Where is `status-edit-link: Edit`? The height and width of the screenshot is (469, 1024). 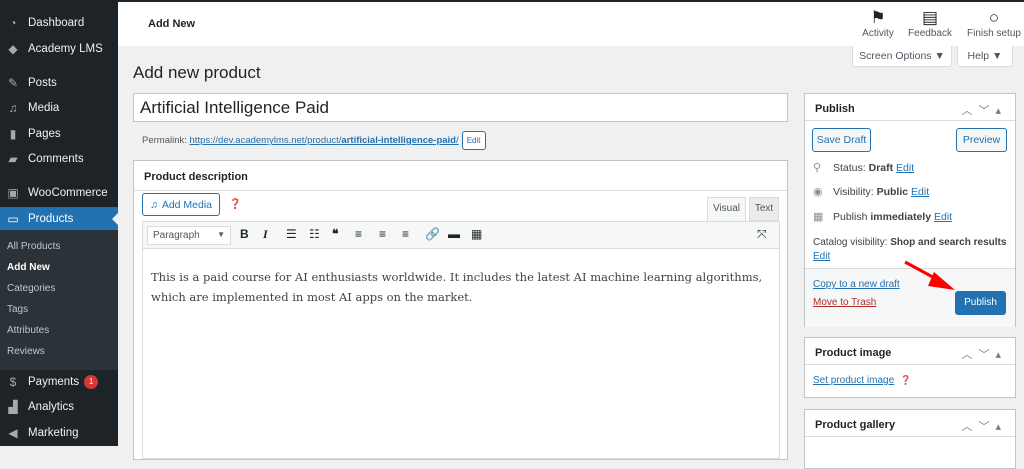 status-edit-link: Edit is located at coordinates (905, 168).